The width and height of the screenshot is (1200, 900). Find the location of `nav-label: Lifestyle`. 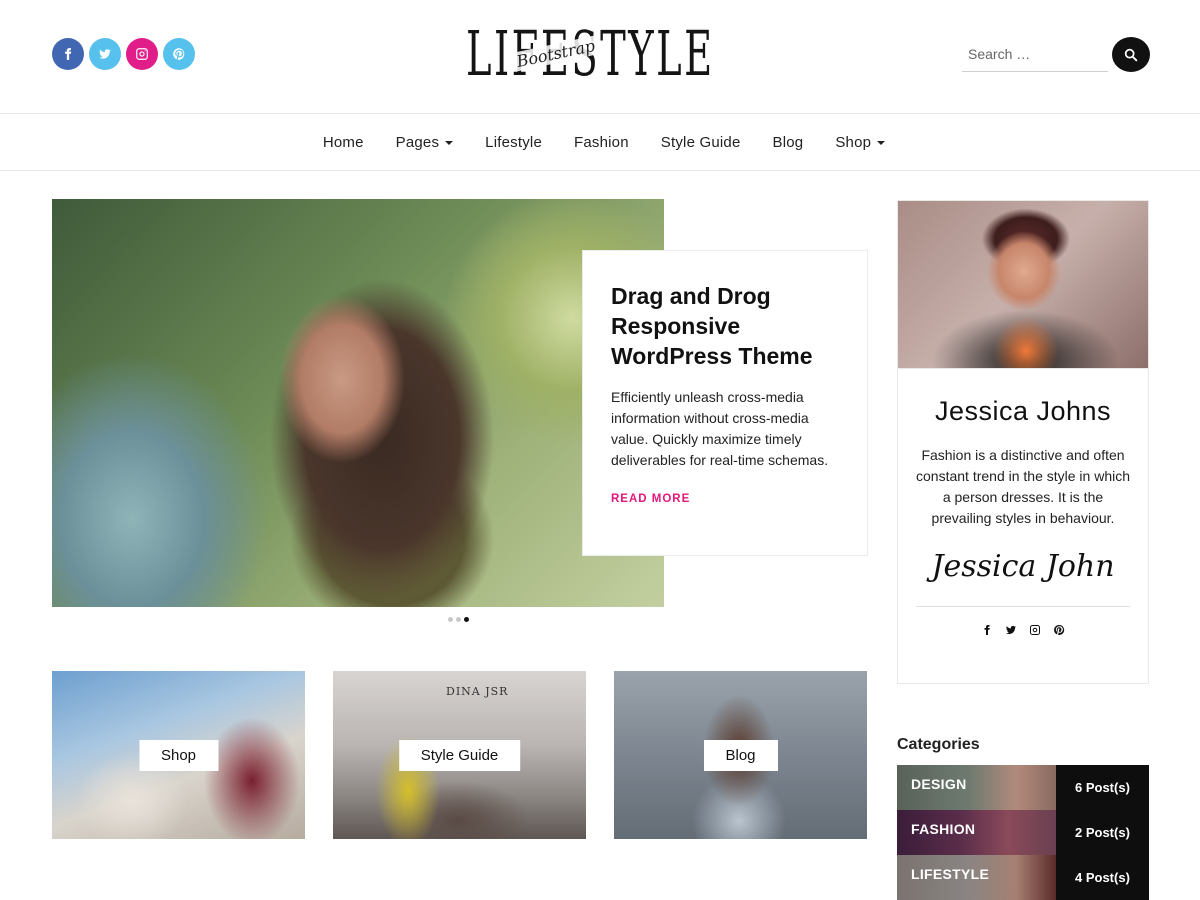

nav-label: Lifestyle is located at coordinates (513, 142).